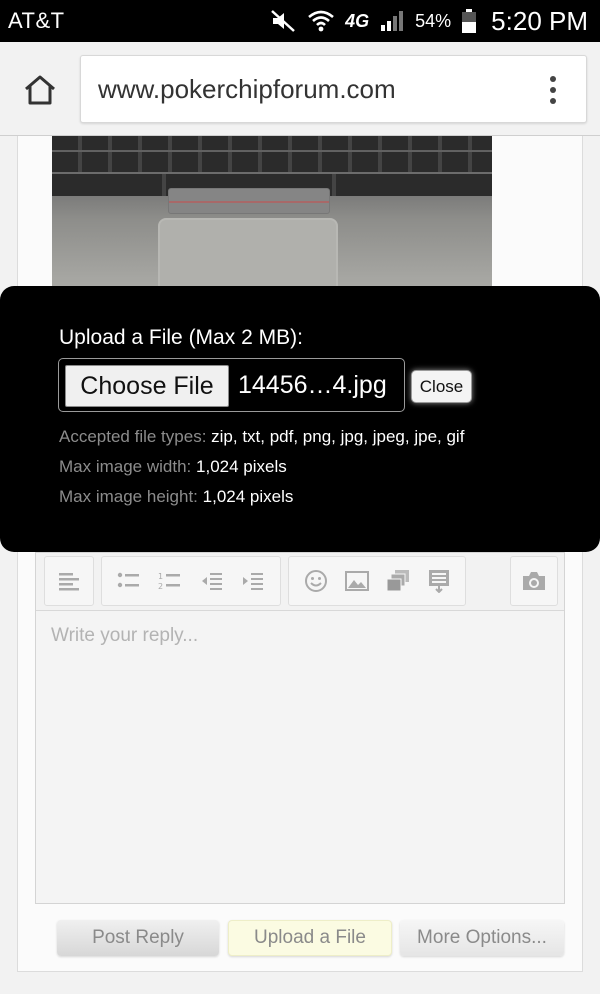 This screenshot has height=994, width=600. What do you see at coordinates (231, 385) in the screenshot?
I see `file-input: Choose File 14456…4.jpg` at bounding box center [231, 385].